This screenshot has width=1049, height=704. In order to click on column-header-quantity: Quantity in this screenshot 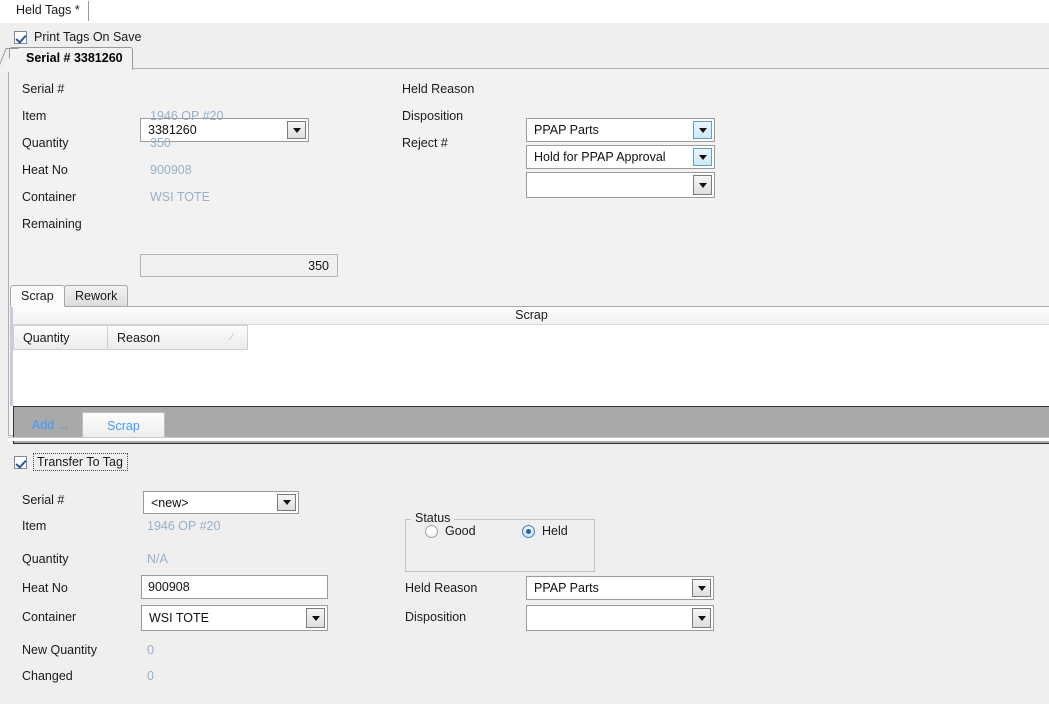, I will do `click(60, 337)`.